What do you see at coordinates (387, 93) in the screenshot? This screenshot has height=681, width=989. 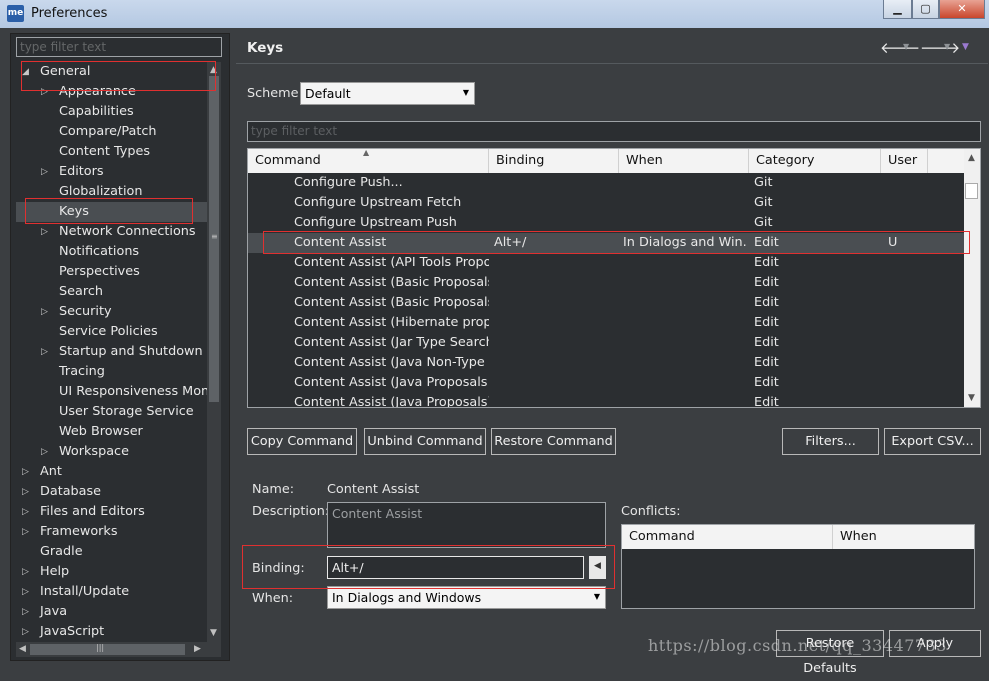 I see `scheme-select: Default ▼` at bounding box center [387, 93].